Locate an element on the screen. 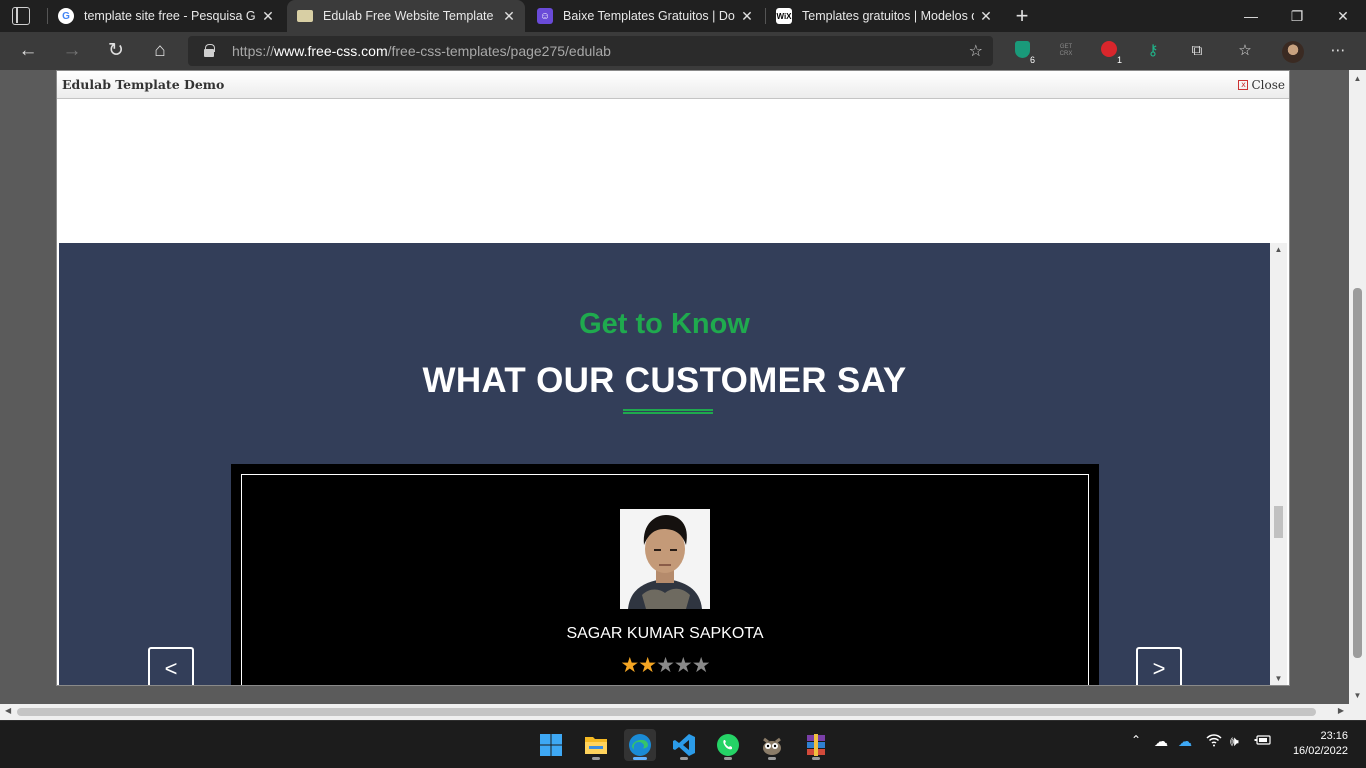 The height and width of the screenshot is (768, 1366). close-icon: x is located at coordinates (1243, 85).